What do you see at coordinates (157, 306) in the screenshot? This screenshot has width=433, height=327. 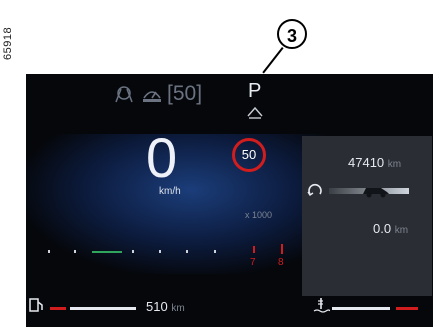 I see `range-value: 510` at bounding box center [157, 306].